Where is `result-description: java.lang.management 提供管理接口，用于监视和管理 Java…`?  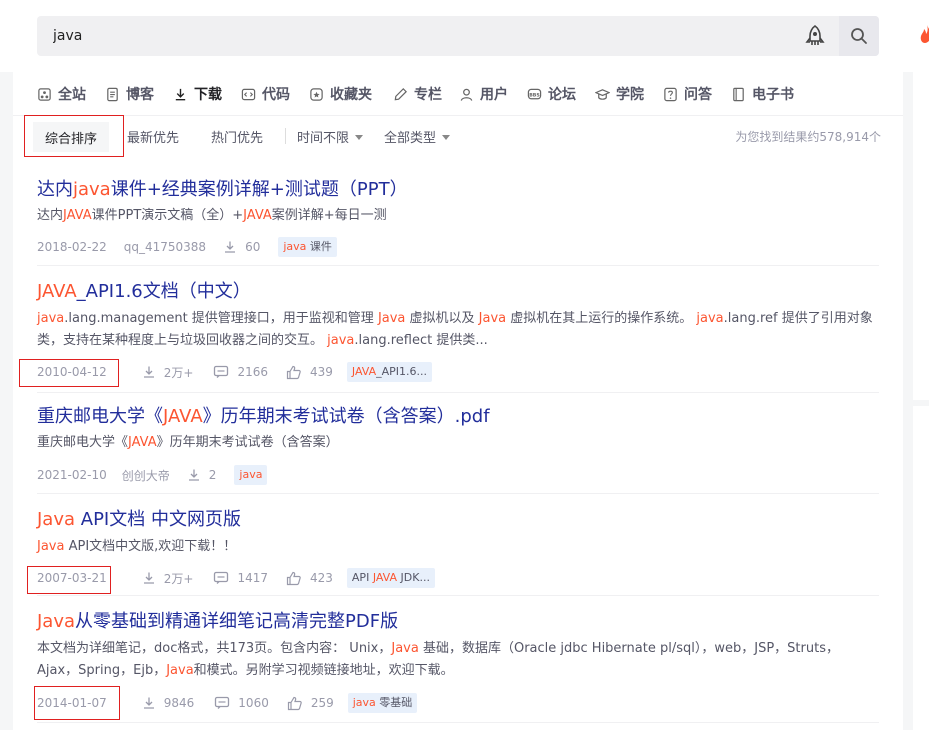
result-description: java.lang.management 提供管理接口，用于监视和管理 Java… is located at coordinates (455, 329).